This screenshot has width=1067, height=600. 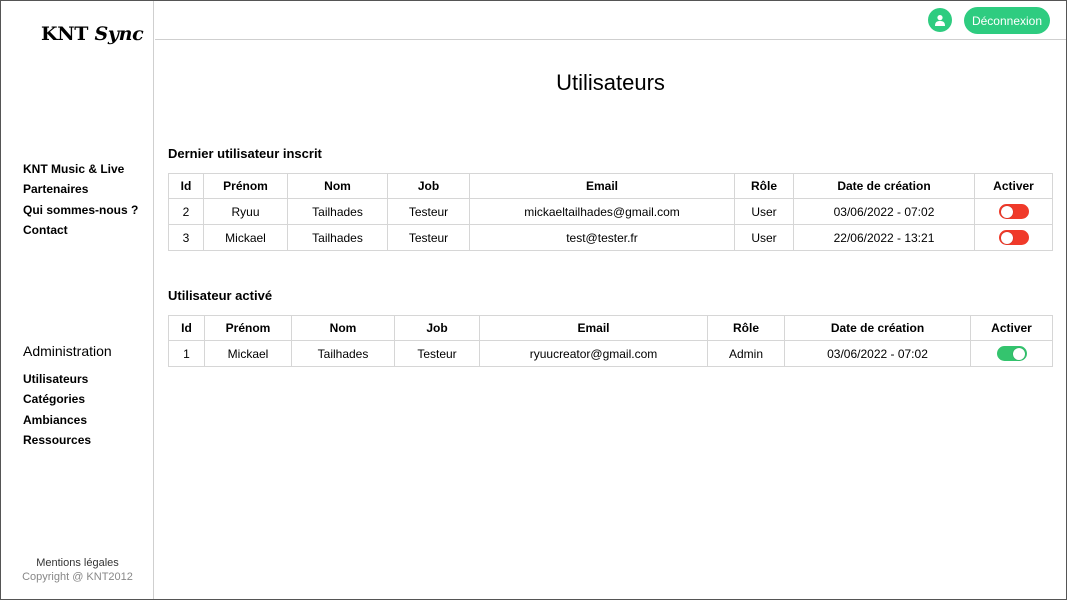 I want to click on admin-nav-categories: Catégories, so click(x=57, y=399).